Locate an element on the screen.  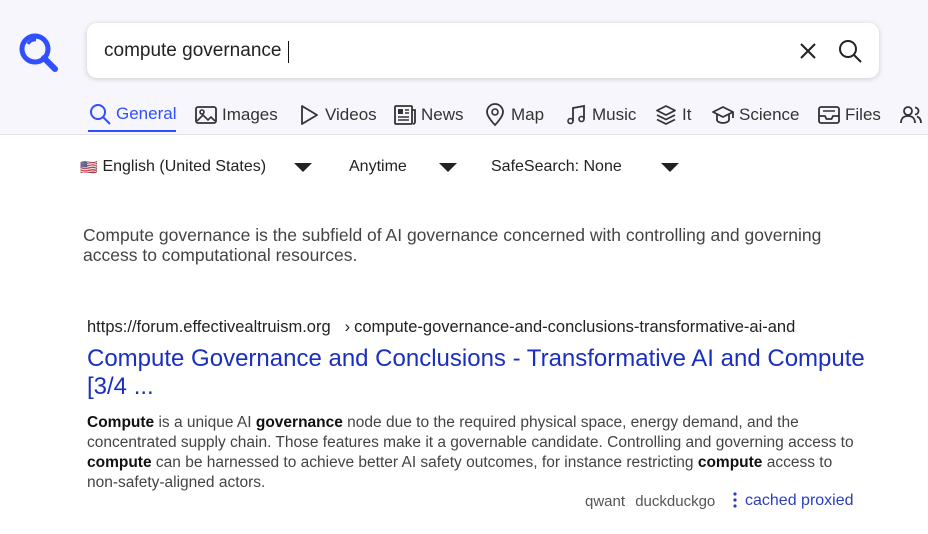
newspaper-icon is located at coordinates (405, 115).